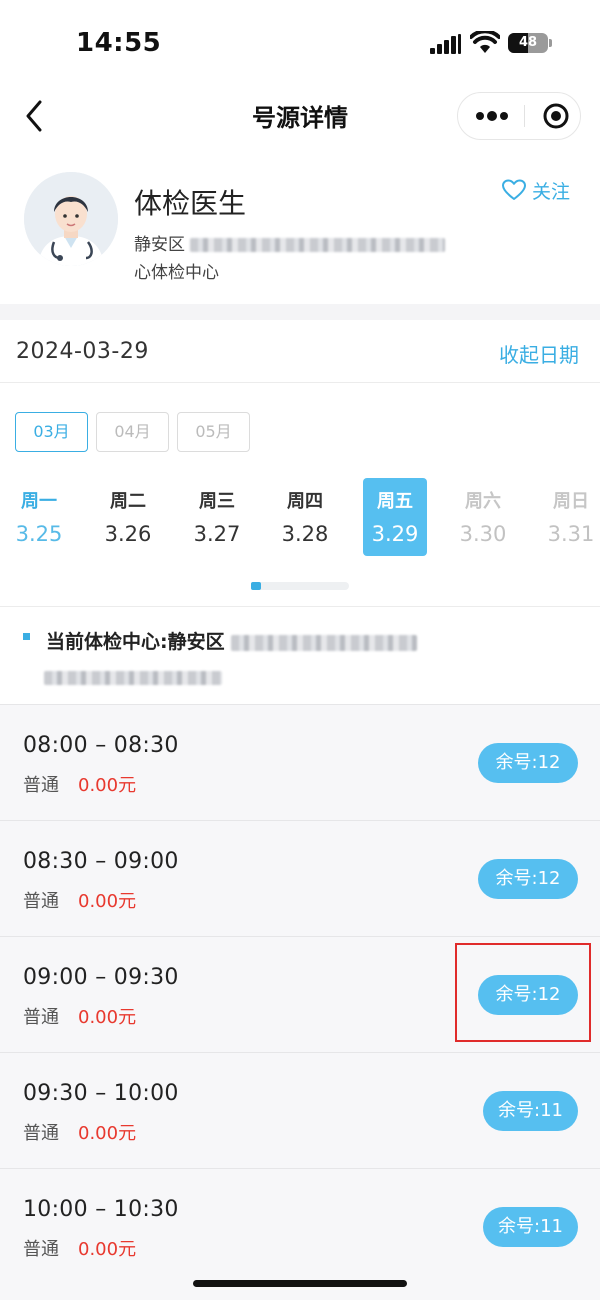 The image size is (600, 1300). Describe the element at coordinates (395, 501) in the screenshot. I see `weekday-label: 周五` at that location.